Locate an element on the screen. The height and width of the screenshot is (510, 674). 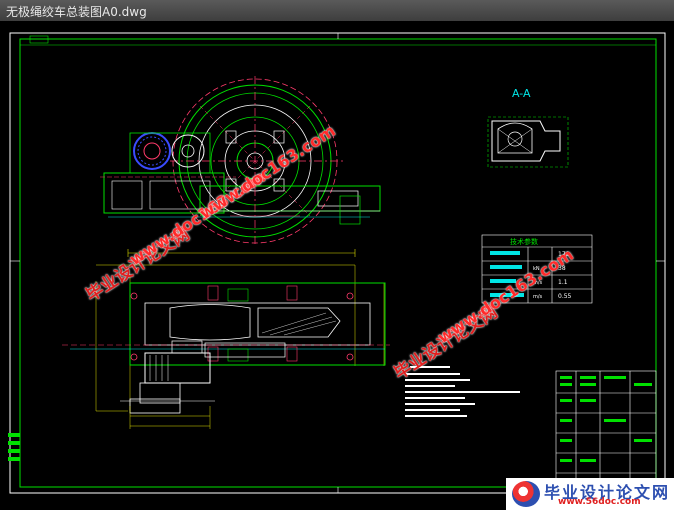
section-label: A-A is located at coordinates (521, 93).